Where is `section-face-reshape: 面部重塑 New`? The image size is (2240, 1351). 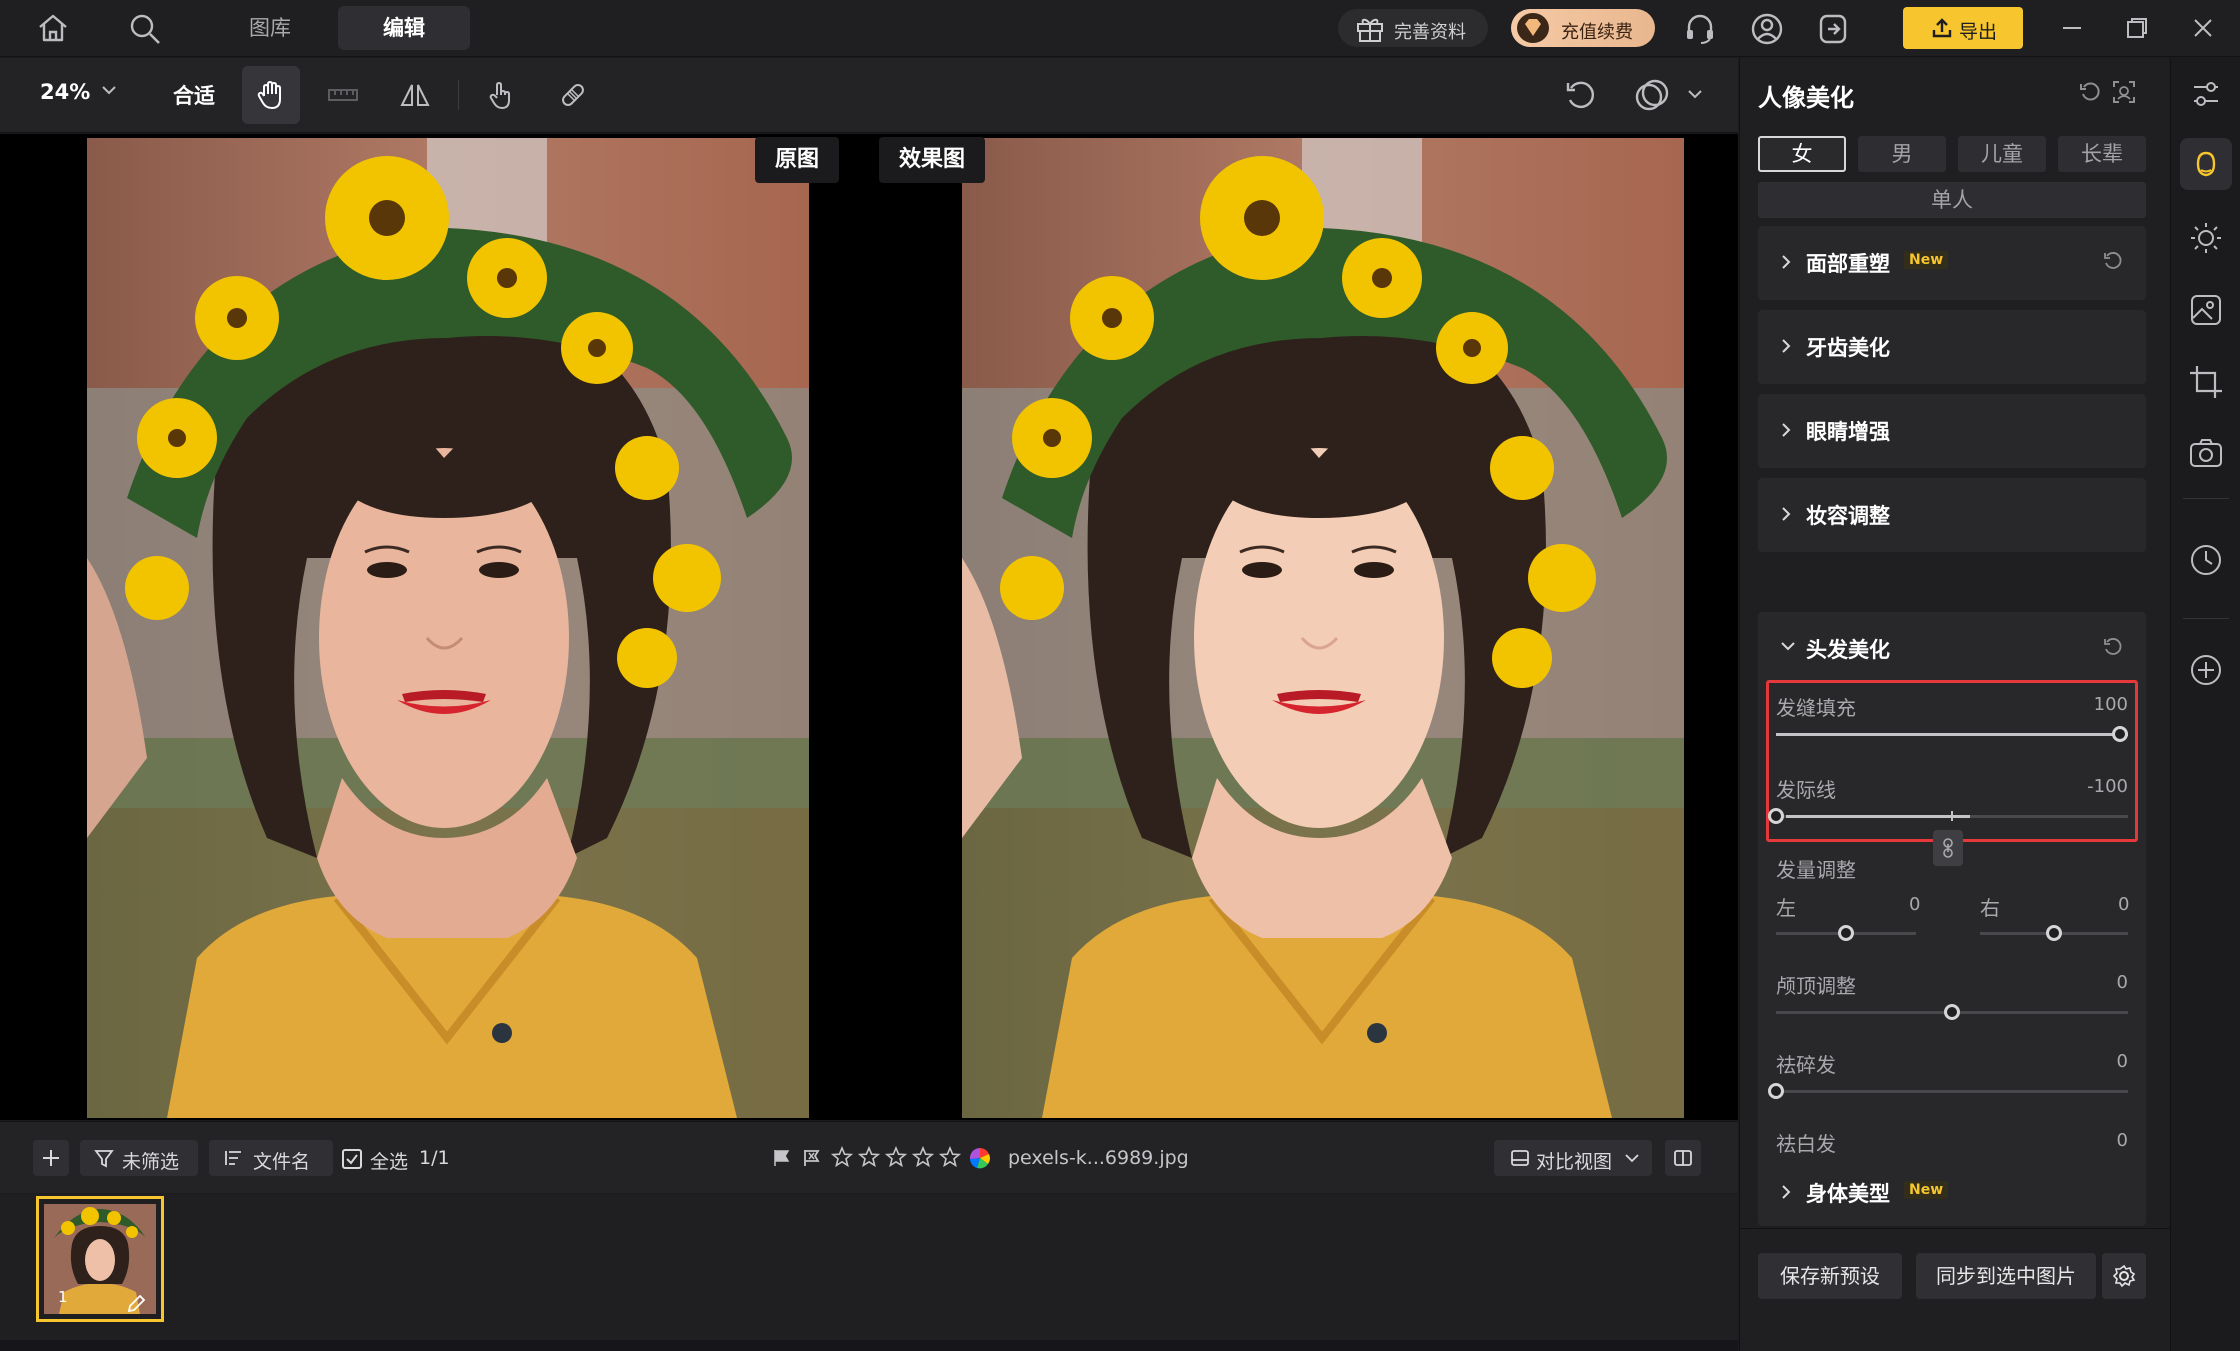 section-face-reshape: 面部重塑 New is located at coordinates (1952, 263).